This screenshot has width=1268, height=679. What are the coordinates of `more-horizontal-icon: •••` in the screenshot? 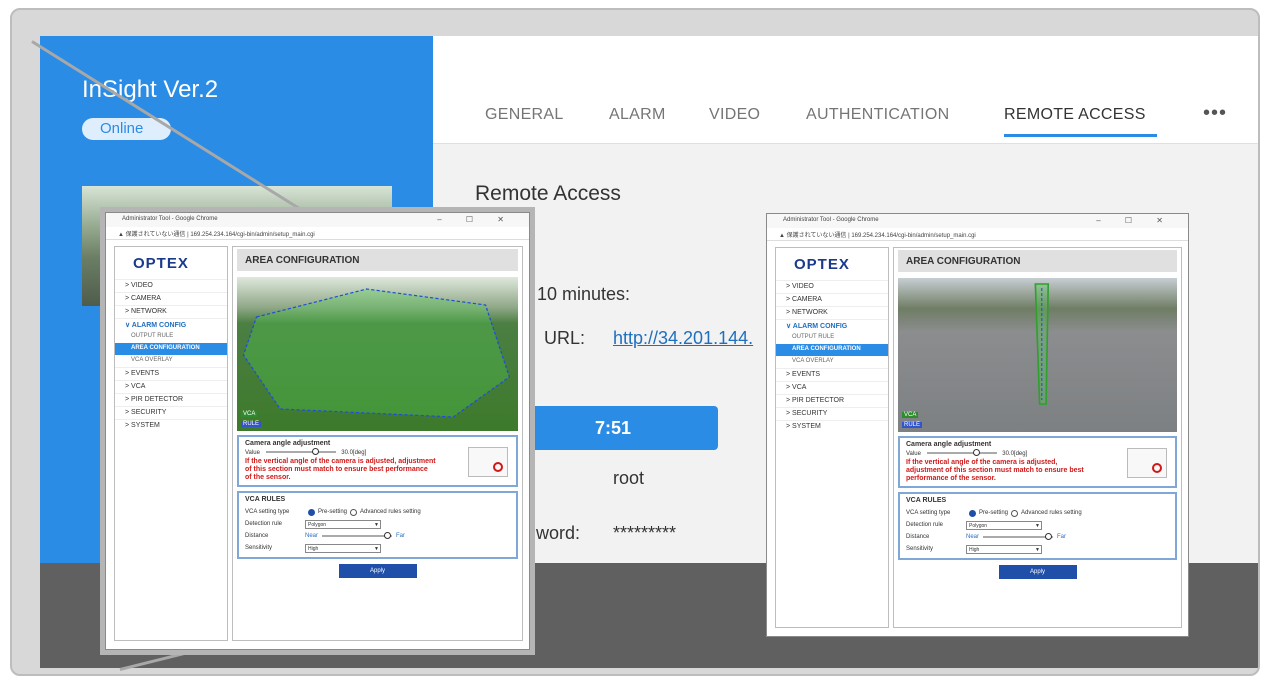 It's located at (1215, 113).